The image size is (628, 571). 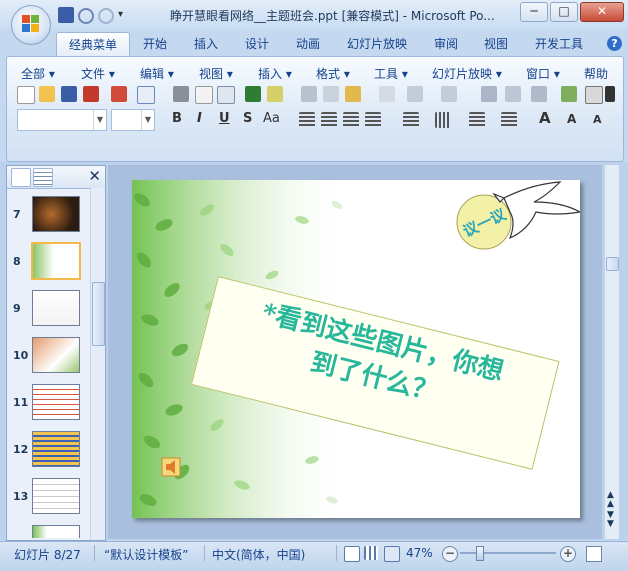 What do you see at coordinates (97, 364) in the screenshot?
I see `panel-scrollbar` at bounding box center [97, 364].